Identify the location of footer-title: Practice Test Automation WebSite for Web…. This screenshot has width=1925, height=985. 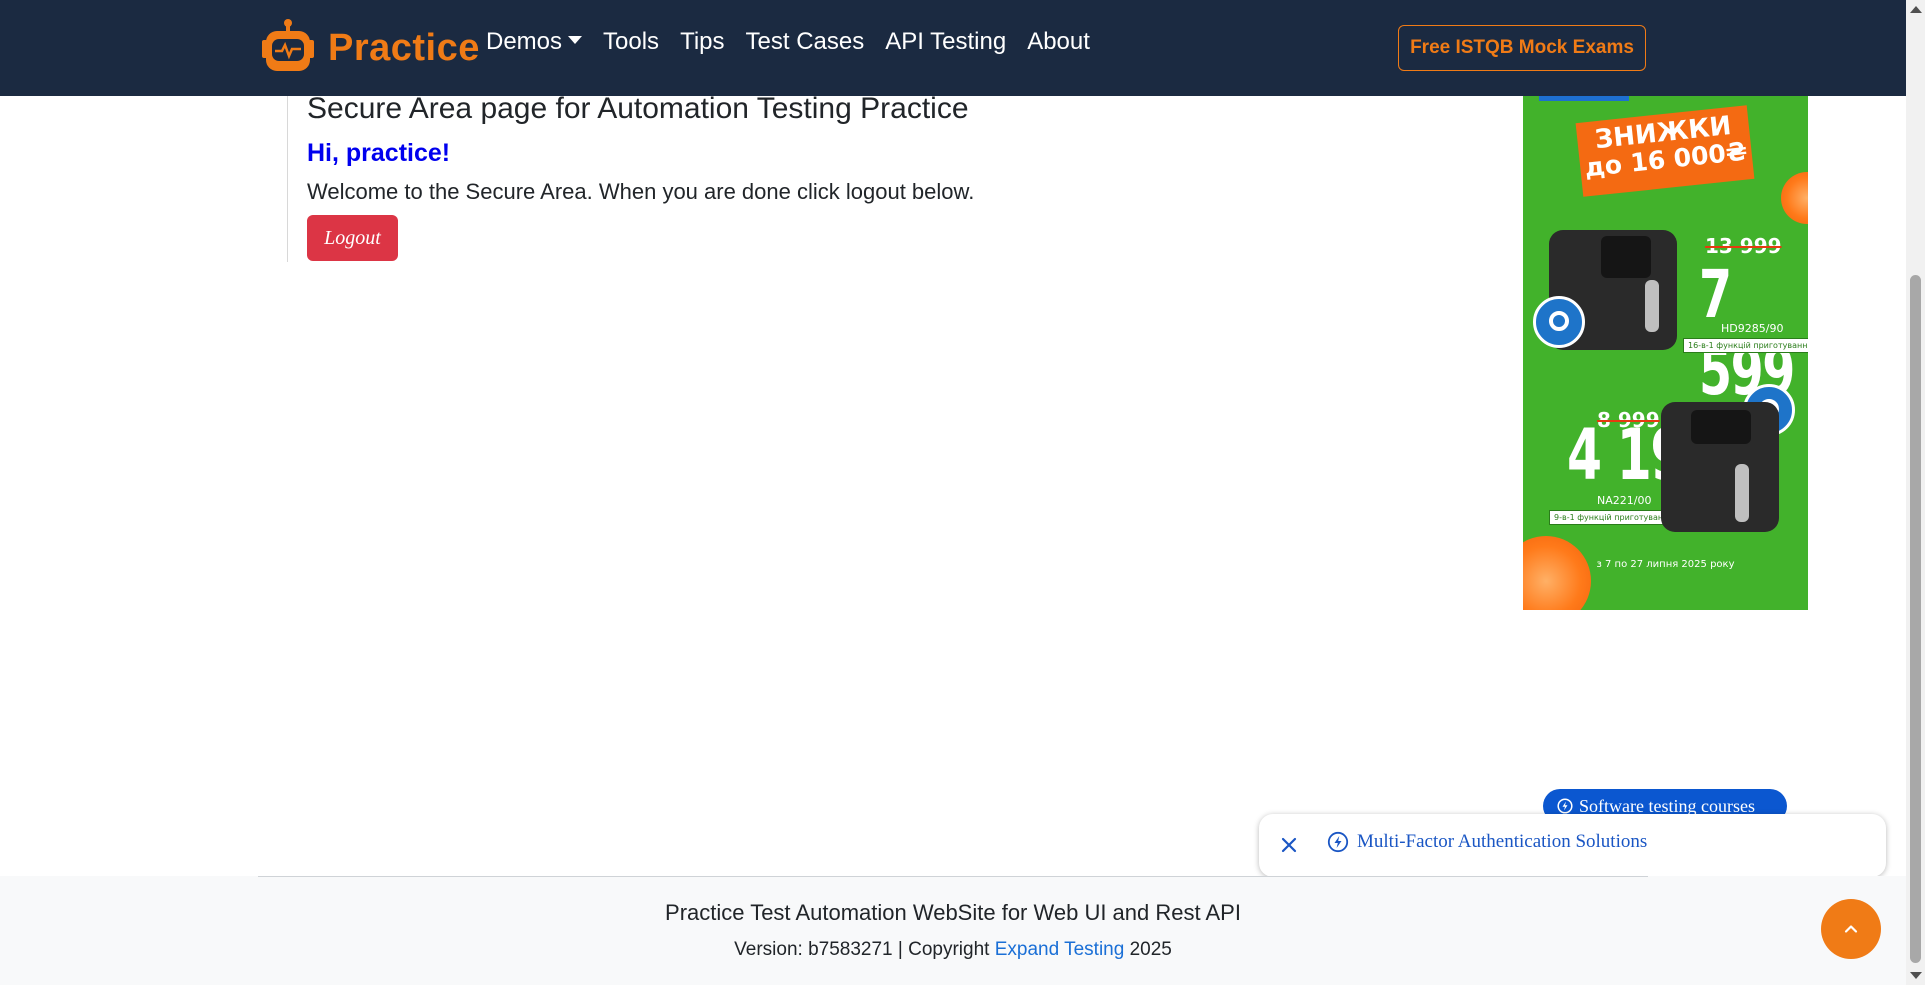
(953, 912).